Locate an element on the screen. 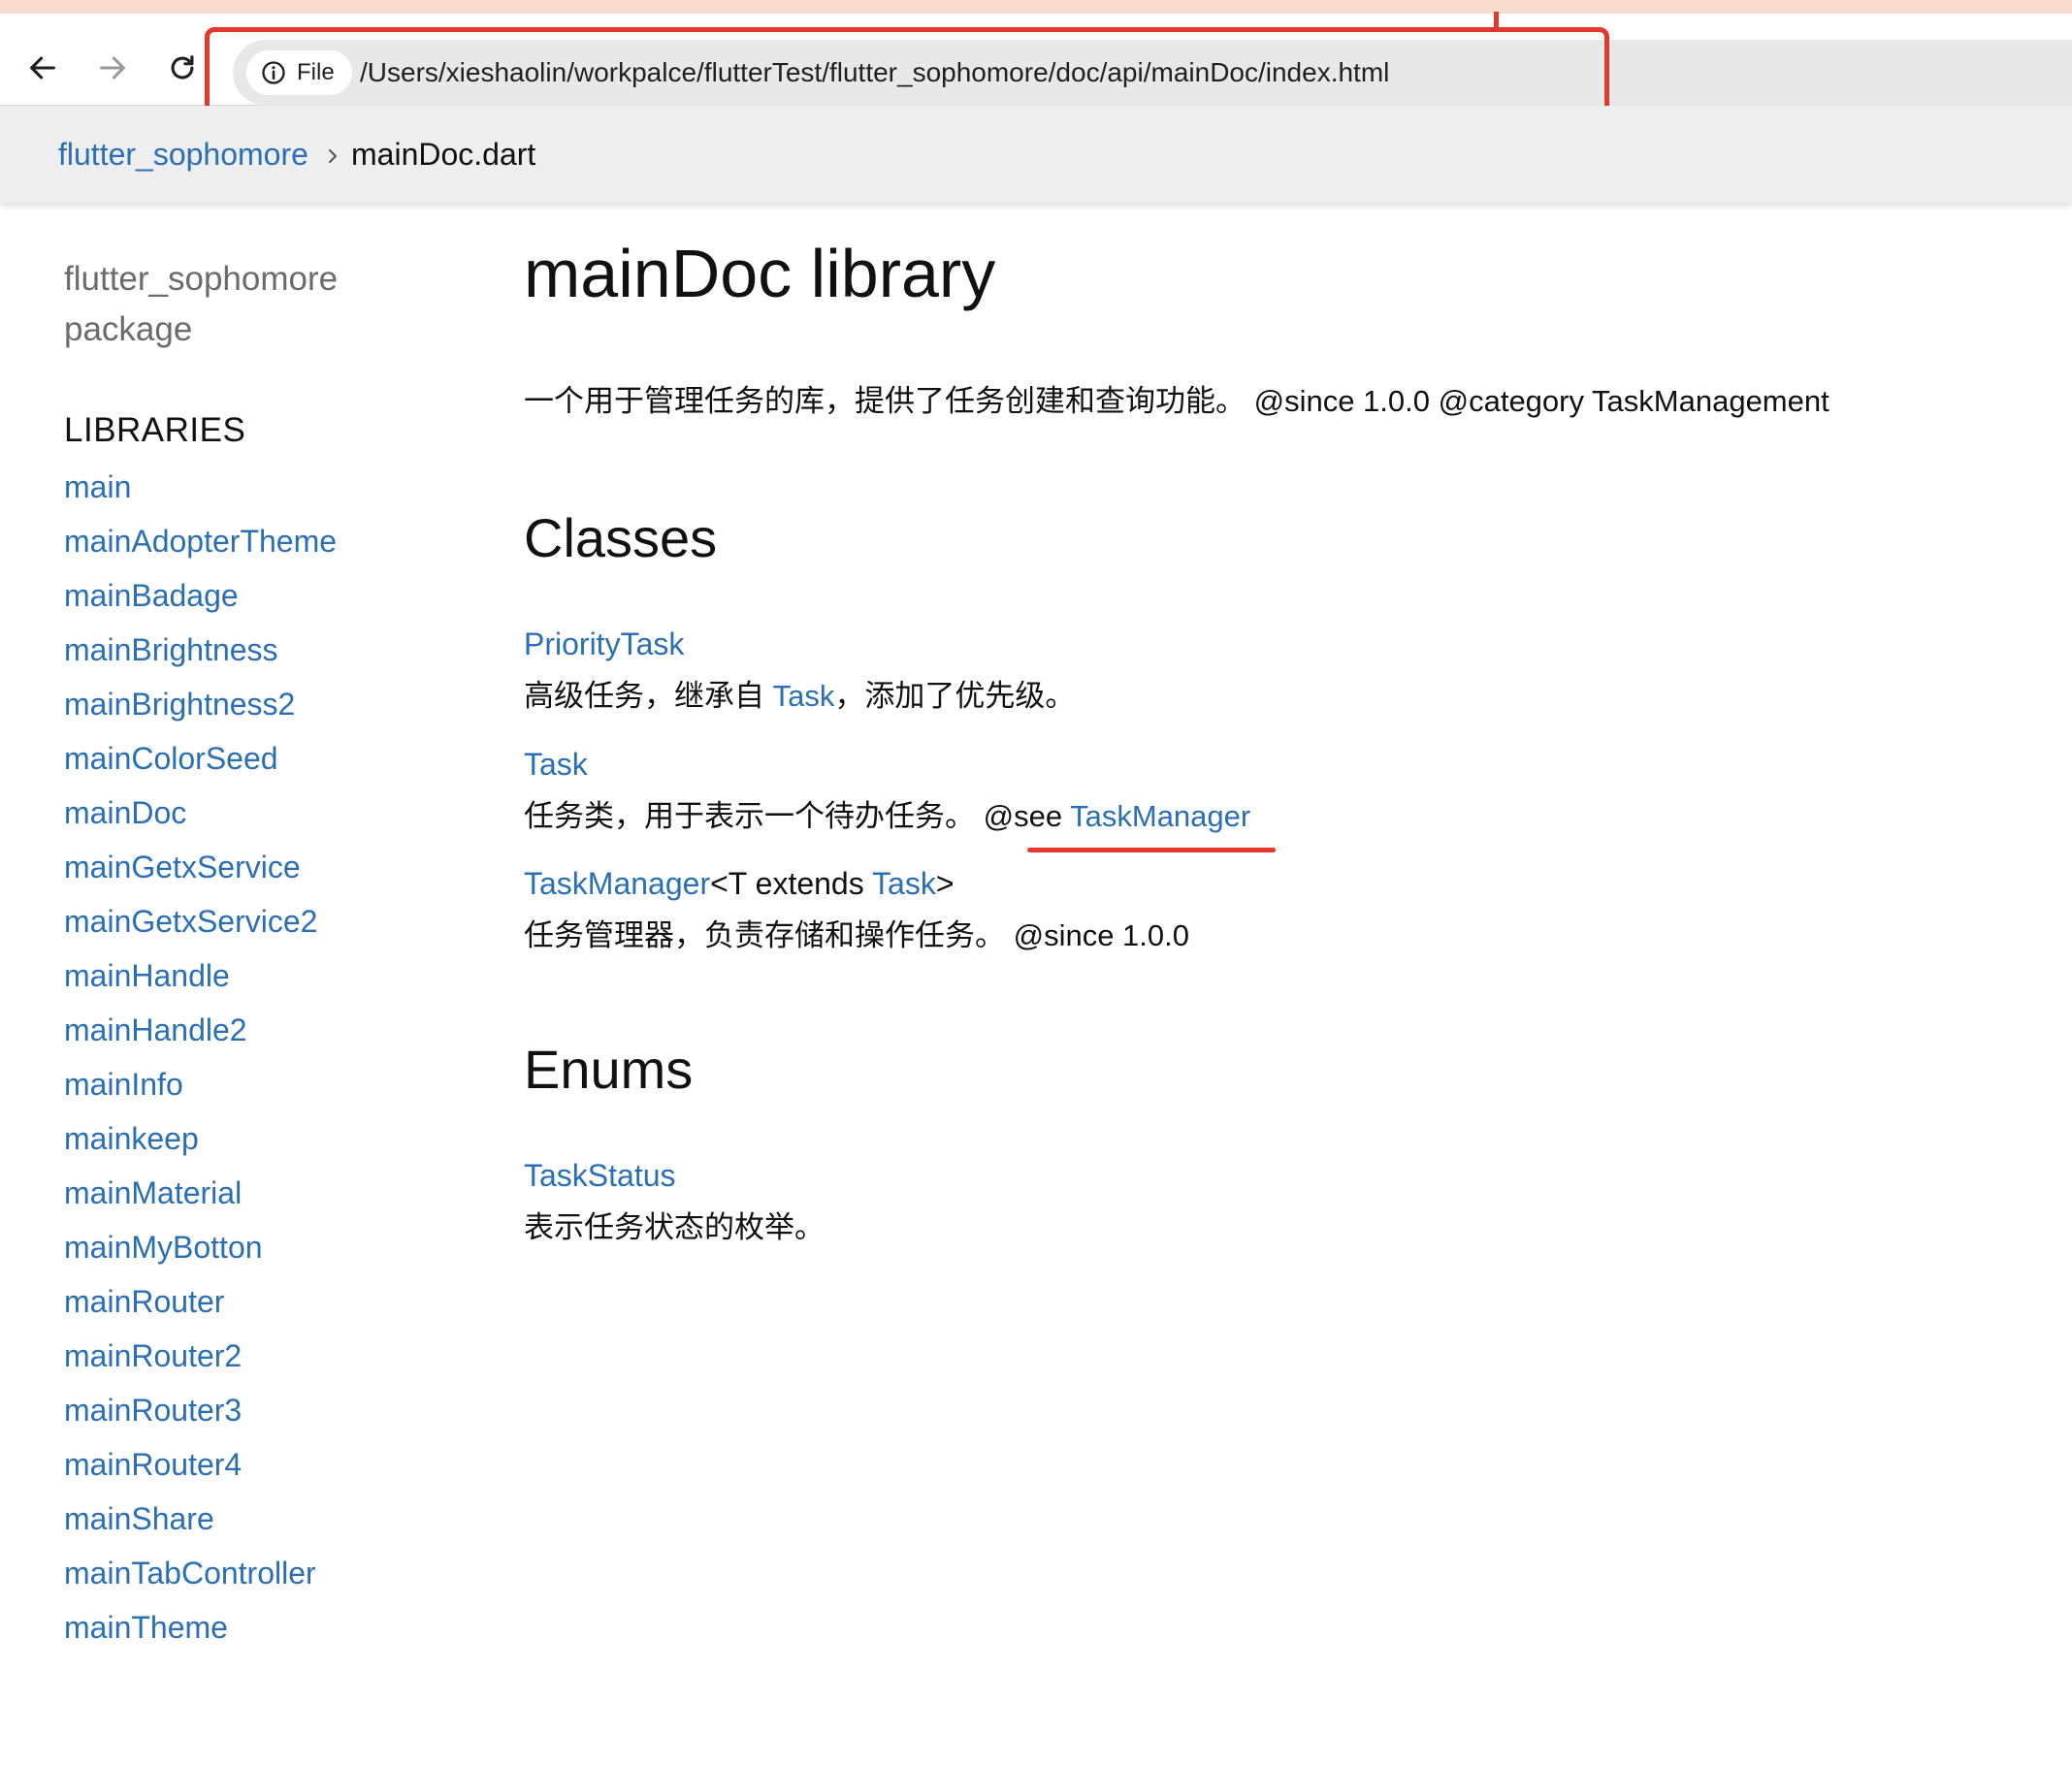 The width and height of the screenshot is (2072, 1767). reload-button is located at coordinates (182, 68).